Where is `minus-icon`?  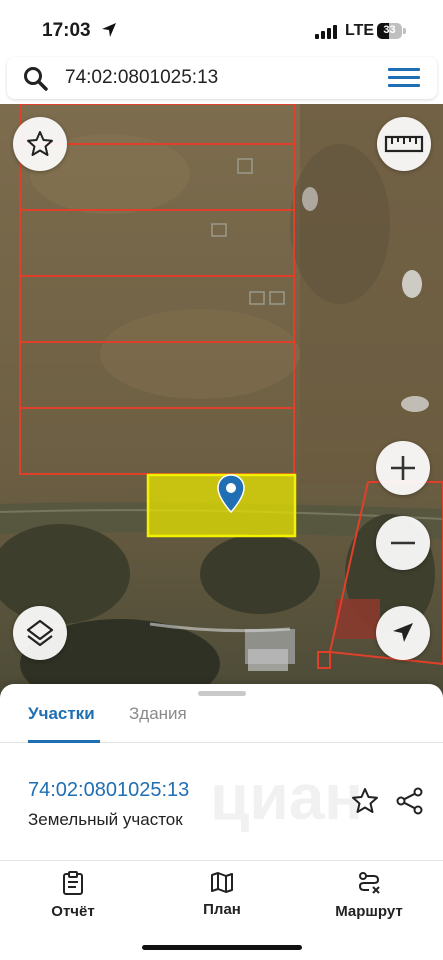 minus-icon is located at coordinates (403, 543).